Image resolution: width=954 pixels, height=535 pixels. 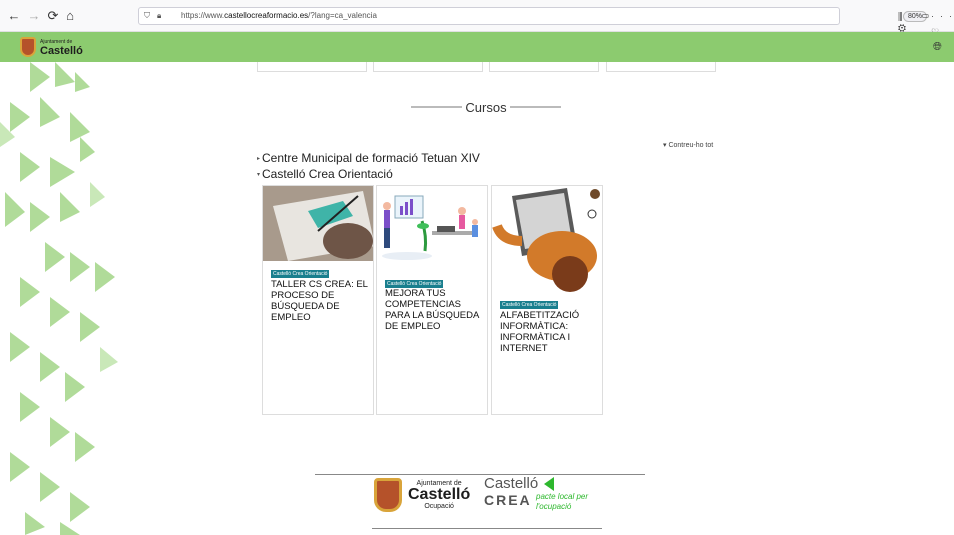 What do you see at coordinates (368, 158) in the screenshot?
I see `category-tetuan: ▸ Centre Municipal de formació Tetuan XIV` at bounding box center [368, 158].